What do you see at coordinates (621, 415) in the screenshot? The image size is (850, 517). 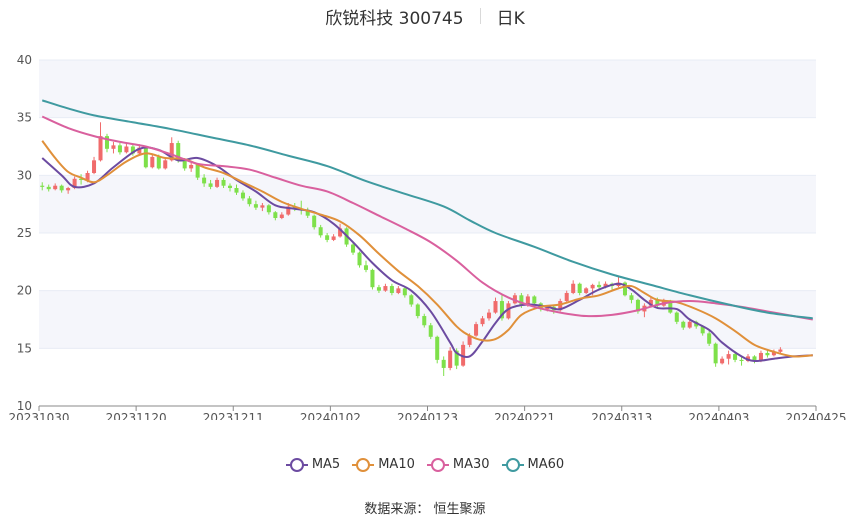 I see `x-tick-label: 20240313` at bounding box center [621, 415].